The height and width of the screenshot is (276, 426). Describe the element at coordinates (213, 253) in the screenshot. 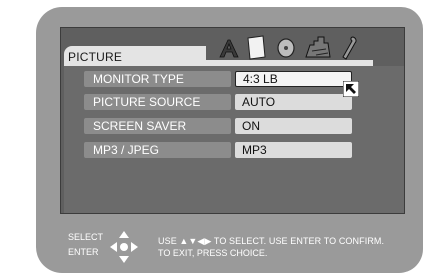

I see `help-line-2: TO EXIT, PRESS CHOICE.` at that location.